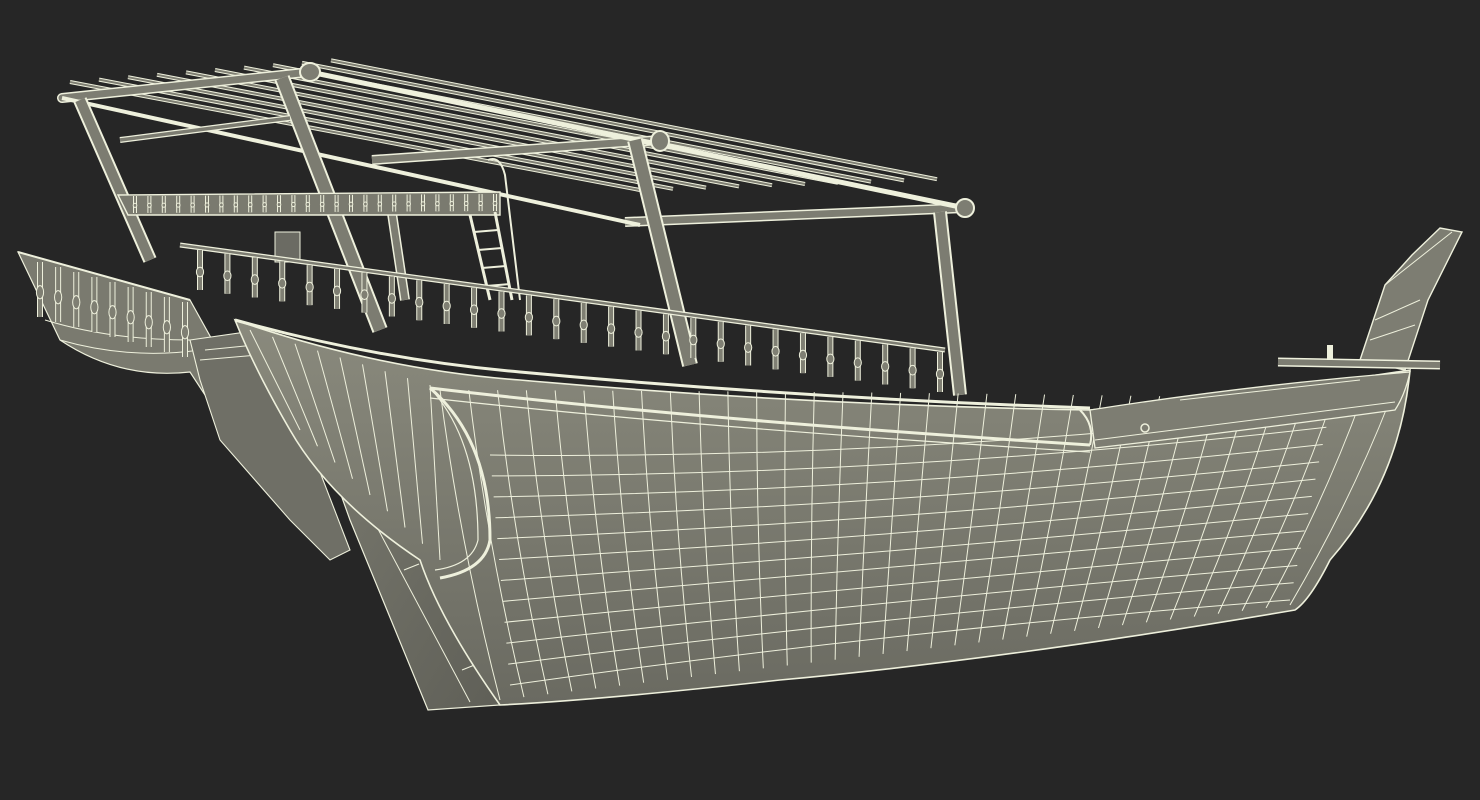 This screenshot has width=1480, height=800. I want to click on bow-stem-post, so click(1370, 299).